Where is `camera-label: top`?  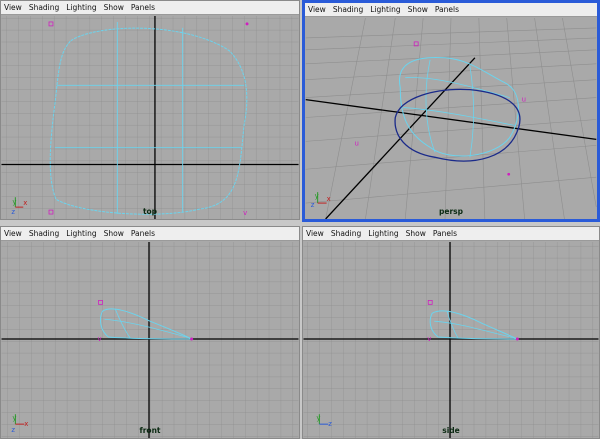
camera-label: top is located at coordinates (150, 211).